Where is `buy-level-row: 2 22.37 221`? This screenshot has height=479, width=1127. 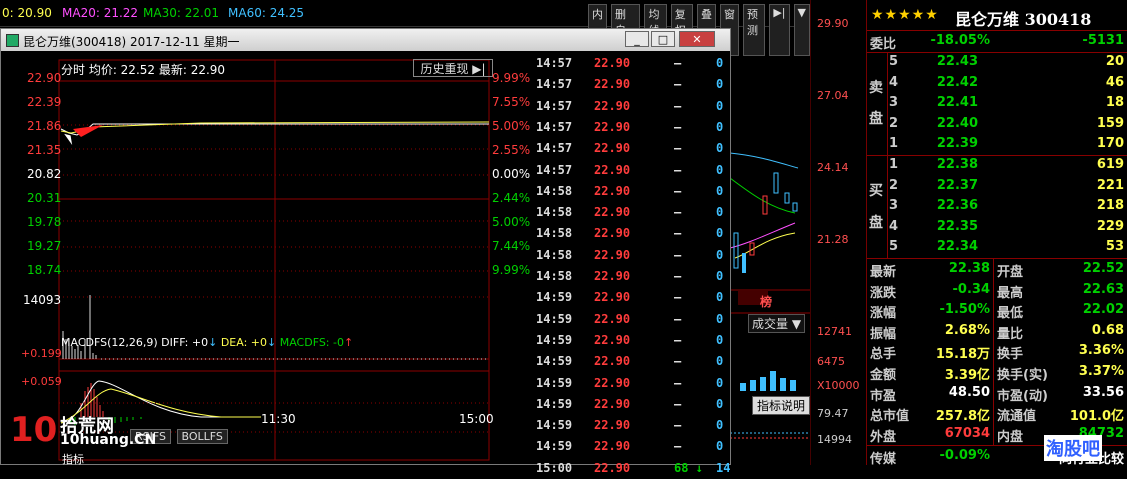 buy-level-row: 2 22.37 221 is located at coordinates (997, 186).